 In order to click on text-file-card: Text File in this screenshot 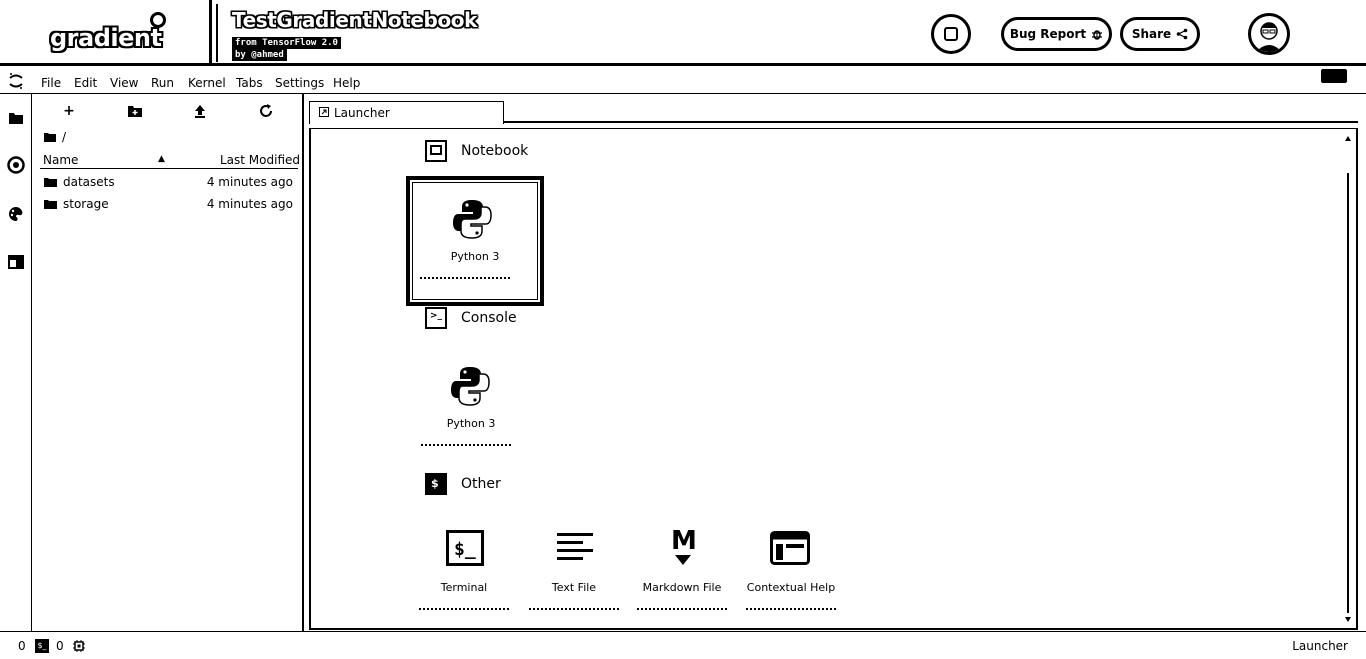, I will do `click(574, 573)`.